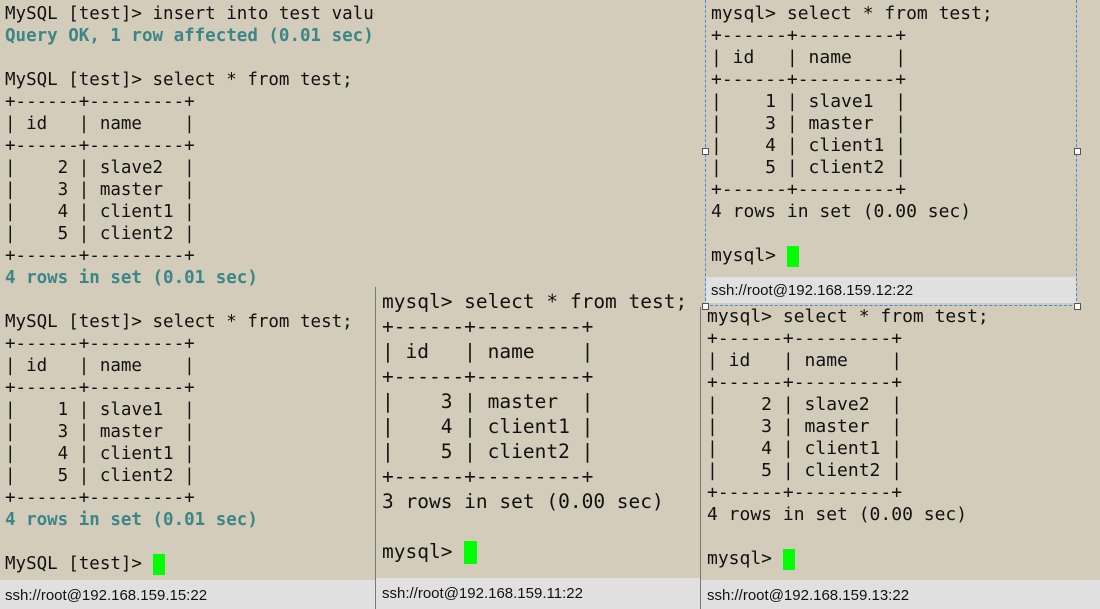 The image size is (1100, 609). What do you see at coordinates (891, 290) in the screenshot?
I see `status-bar: ssh://root@192.168.159.12:22` at bounding box center [891, 290].